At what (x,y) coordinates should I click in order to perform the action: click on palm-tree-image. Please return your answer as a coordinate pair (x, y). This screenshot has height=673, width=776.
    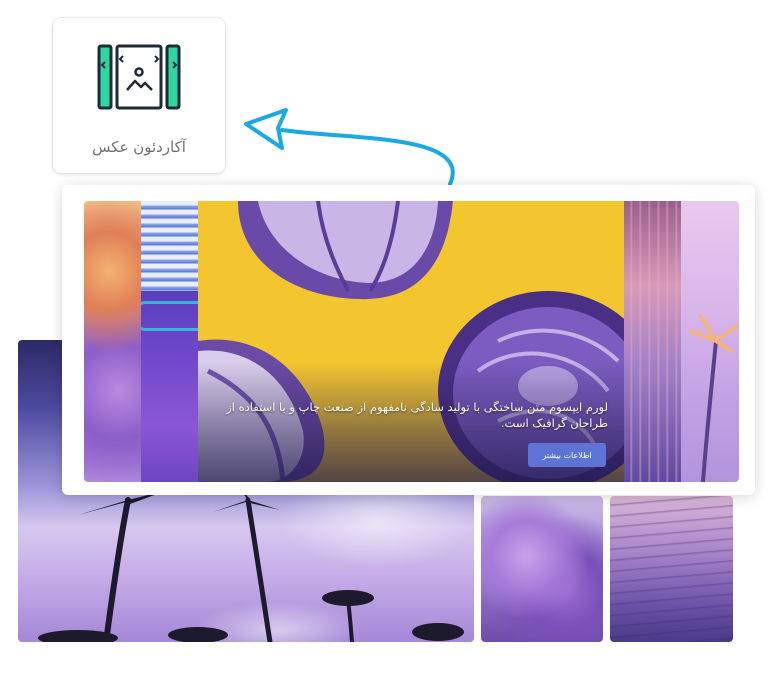
    Looking at the image, I should click on (713, 398).